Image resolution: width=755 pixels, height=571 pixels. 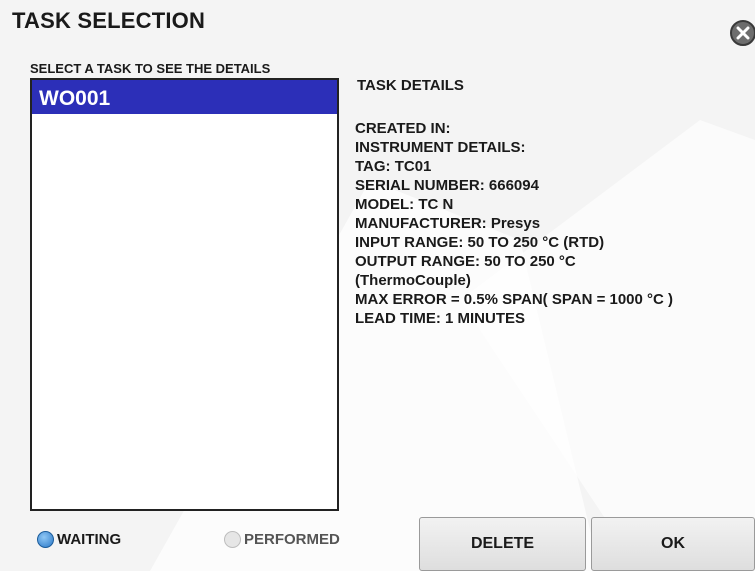 I want to click on output-range: OUTPUT RANGE: 50 TO 250 °C, so click(x=465, y=261).